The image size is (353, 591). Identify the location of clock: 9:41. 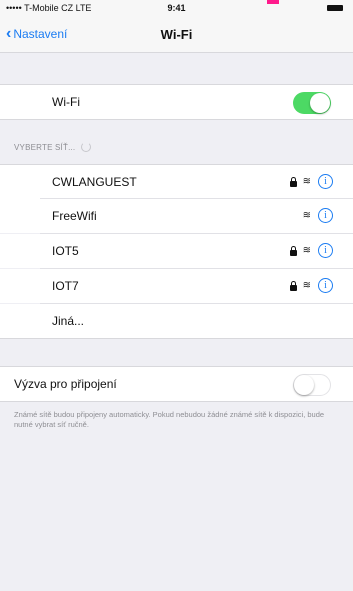
(176, 8).